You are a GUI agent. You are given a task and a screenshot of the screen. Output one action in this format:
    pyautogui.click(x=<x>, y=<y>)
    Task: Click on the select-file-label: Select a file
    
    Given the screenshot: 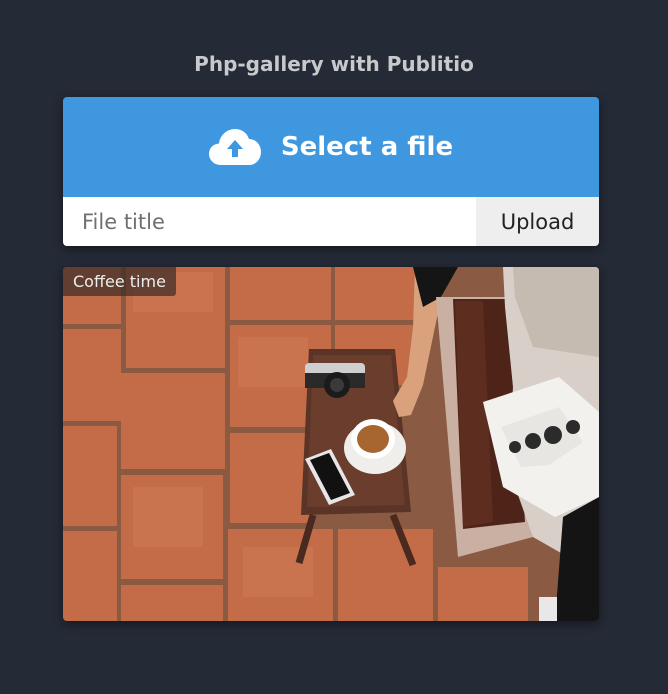 What is the action you would take?
    pyautogui.click(x=367, y=147)
    